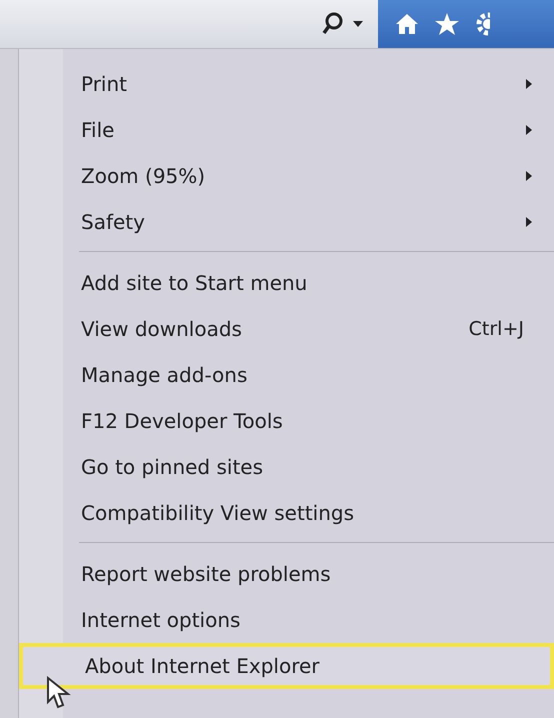  What do you see at coordinates (286, 620) in the screenshot?
I see `menu-item: Internet options` at bounding box center [286, 620].